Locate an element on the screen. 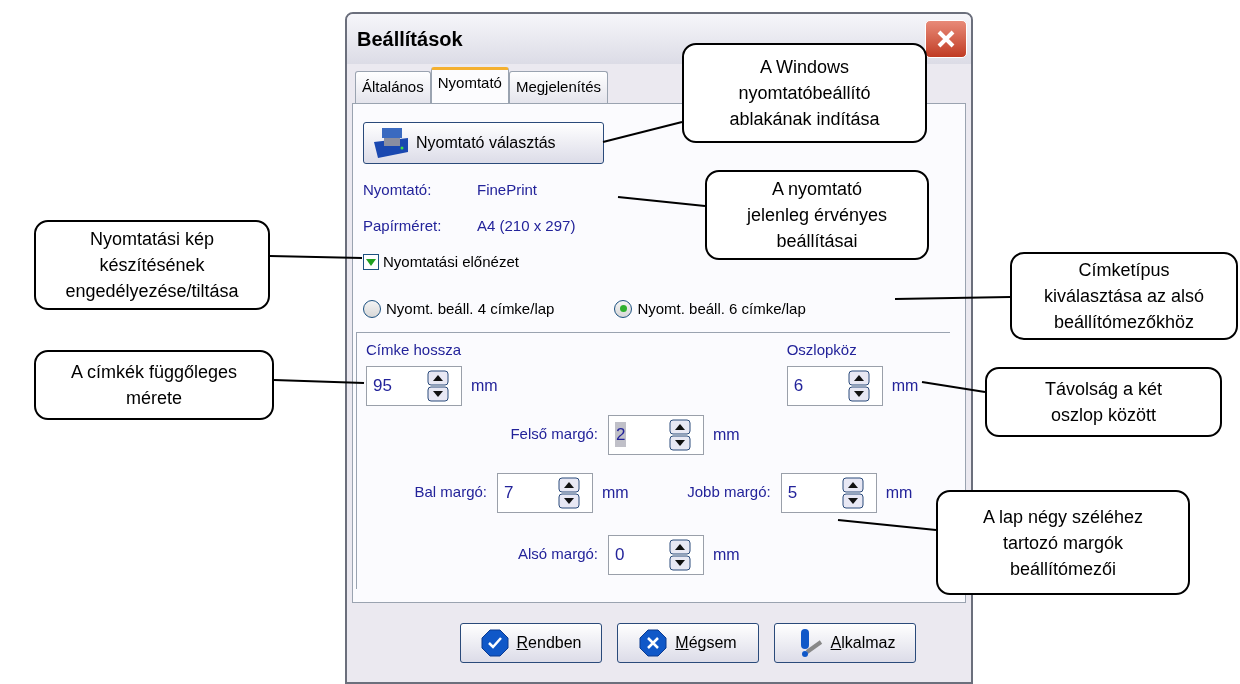 This screenshot has height=684, width=1240. radio-label: Nyomt. beáll. 4 címke/lap is located at coordinates (470, 308).